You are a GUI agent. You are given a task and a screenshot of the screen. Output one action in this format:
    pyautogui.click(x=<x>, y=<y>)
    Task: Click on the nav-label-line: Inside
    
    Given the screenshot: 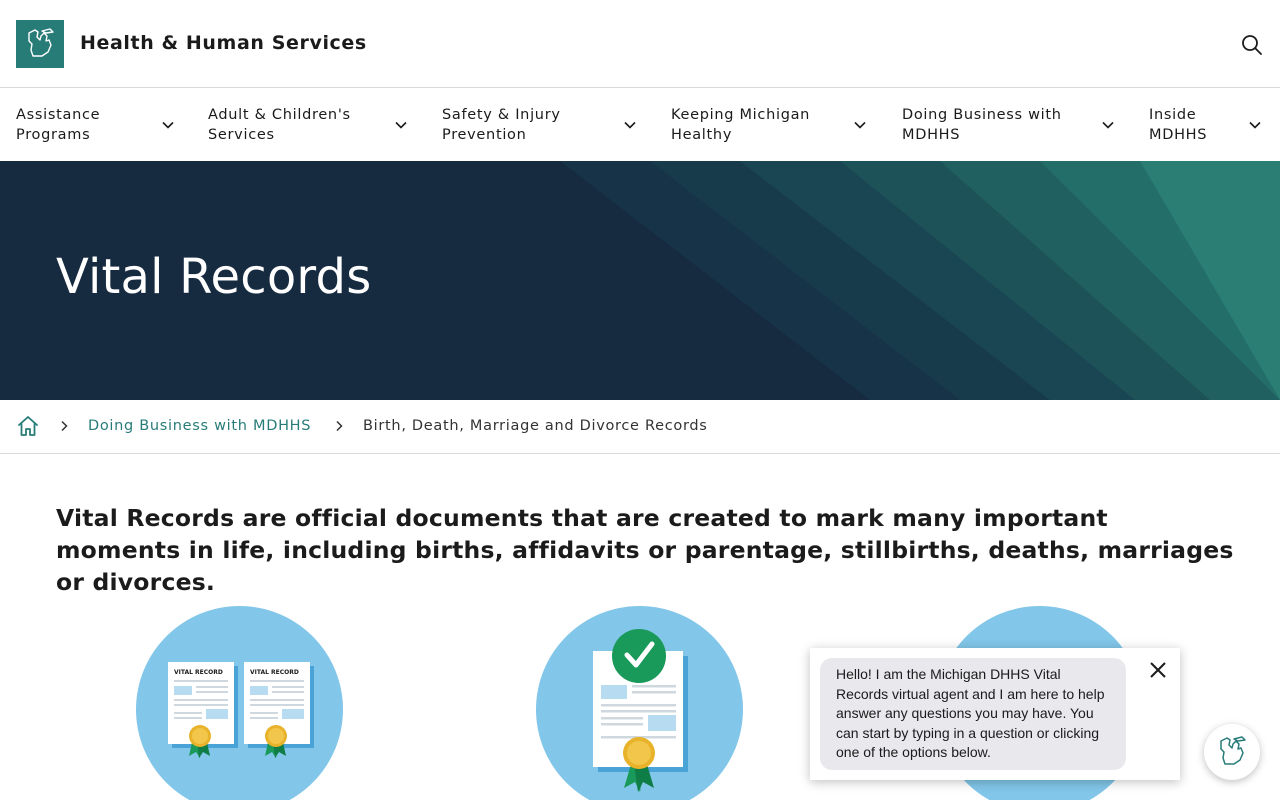 What is the action you would take?
    pyautogui.click(x=1173, y=115)
    